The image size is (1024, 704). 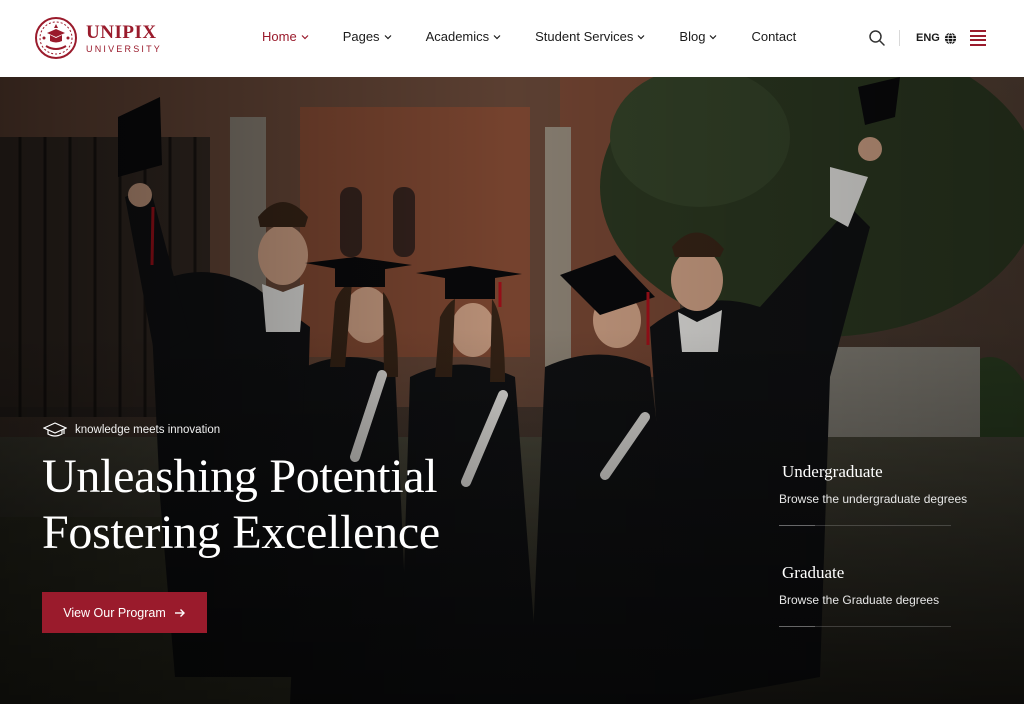 What do you see at coordinates (121, 32) in the screenshot?
I see `brand-name: UNIPIX` at bounding box center [121, 32].